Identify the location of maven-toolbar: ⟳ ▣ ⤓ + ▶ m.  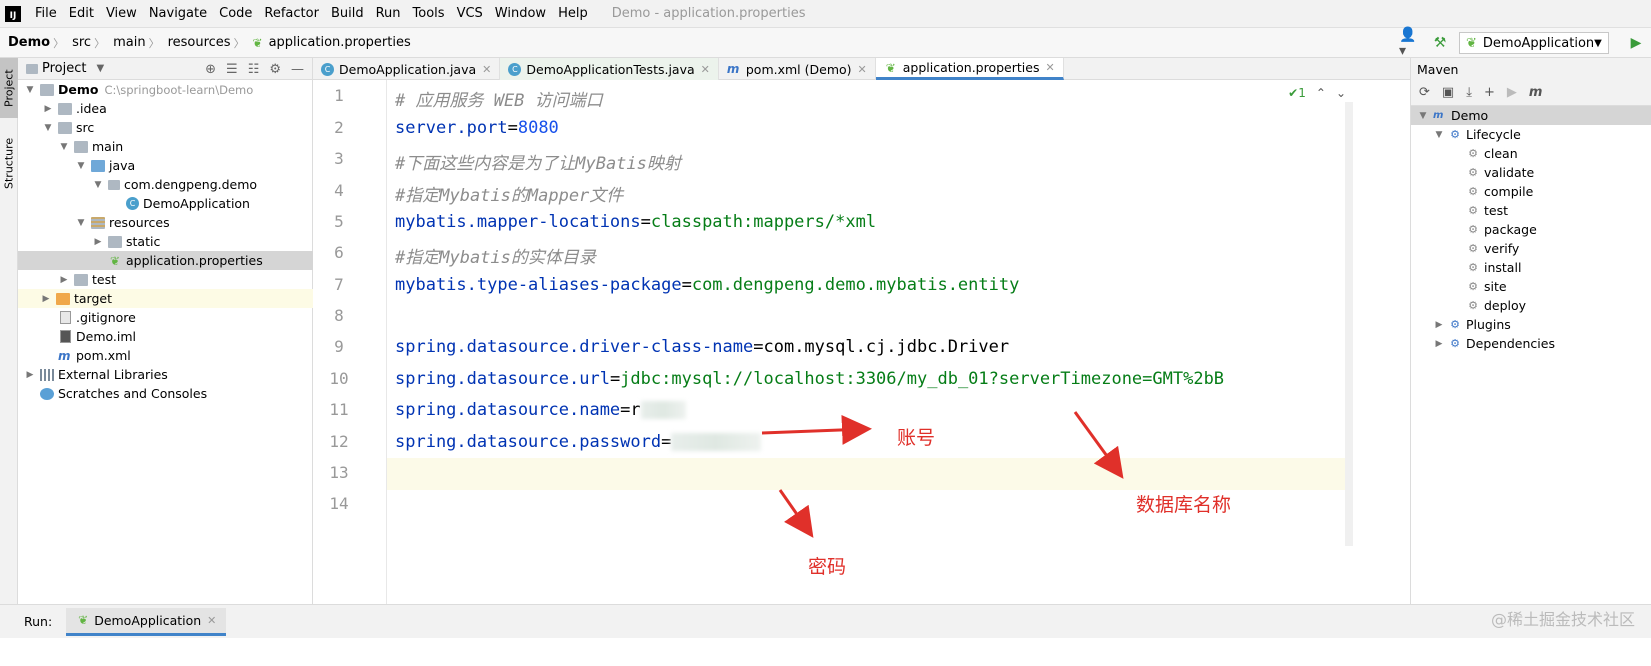
(1531, 93).